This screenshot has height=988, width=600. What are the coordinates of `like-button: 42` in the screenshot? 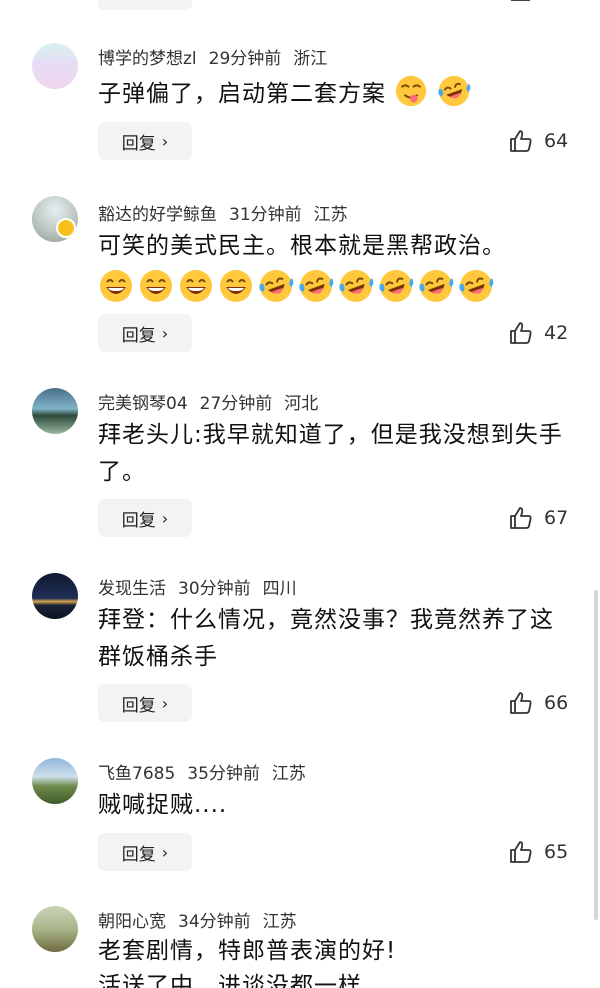 It's located at (538, 333).